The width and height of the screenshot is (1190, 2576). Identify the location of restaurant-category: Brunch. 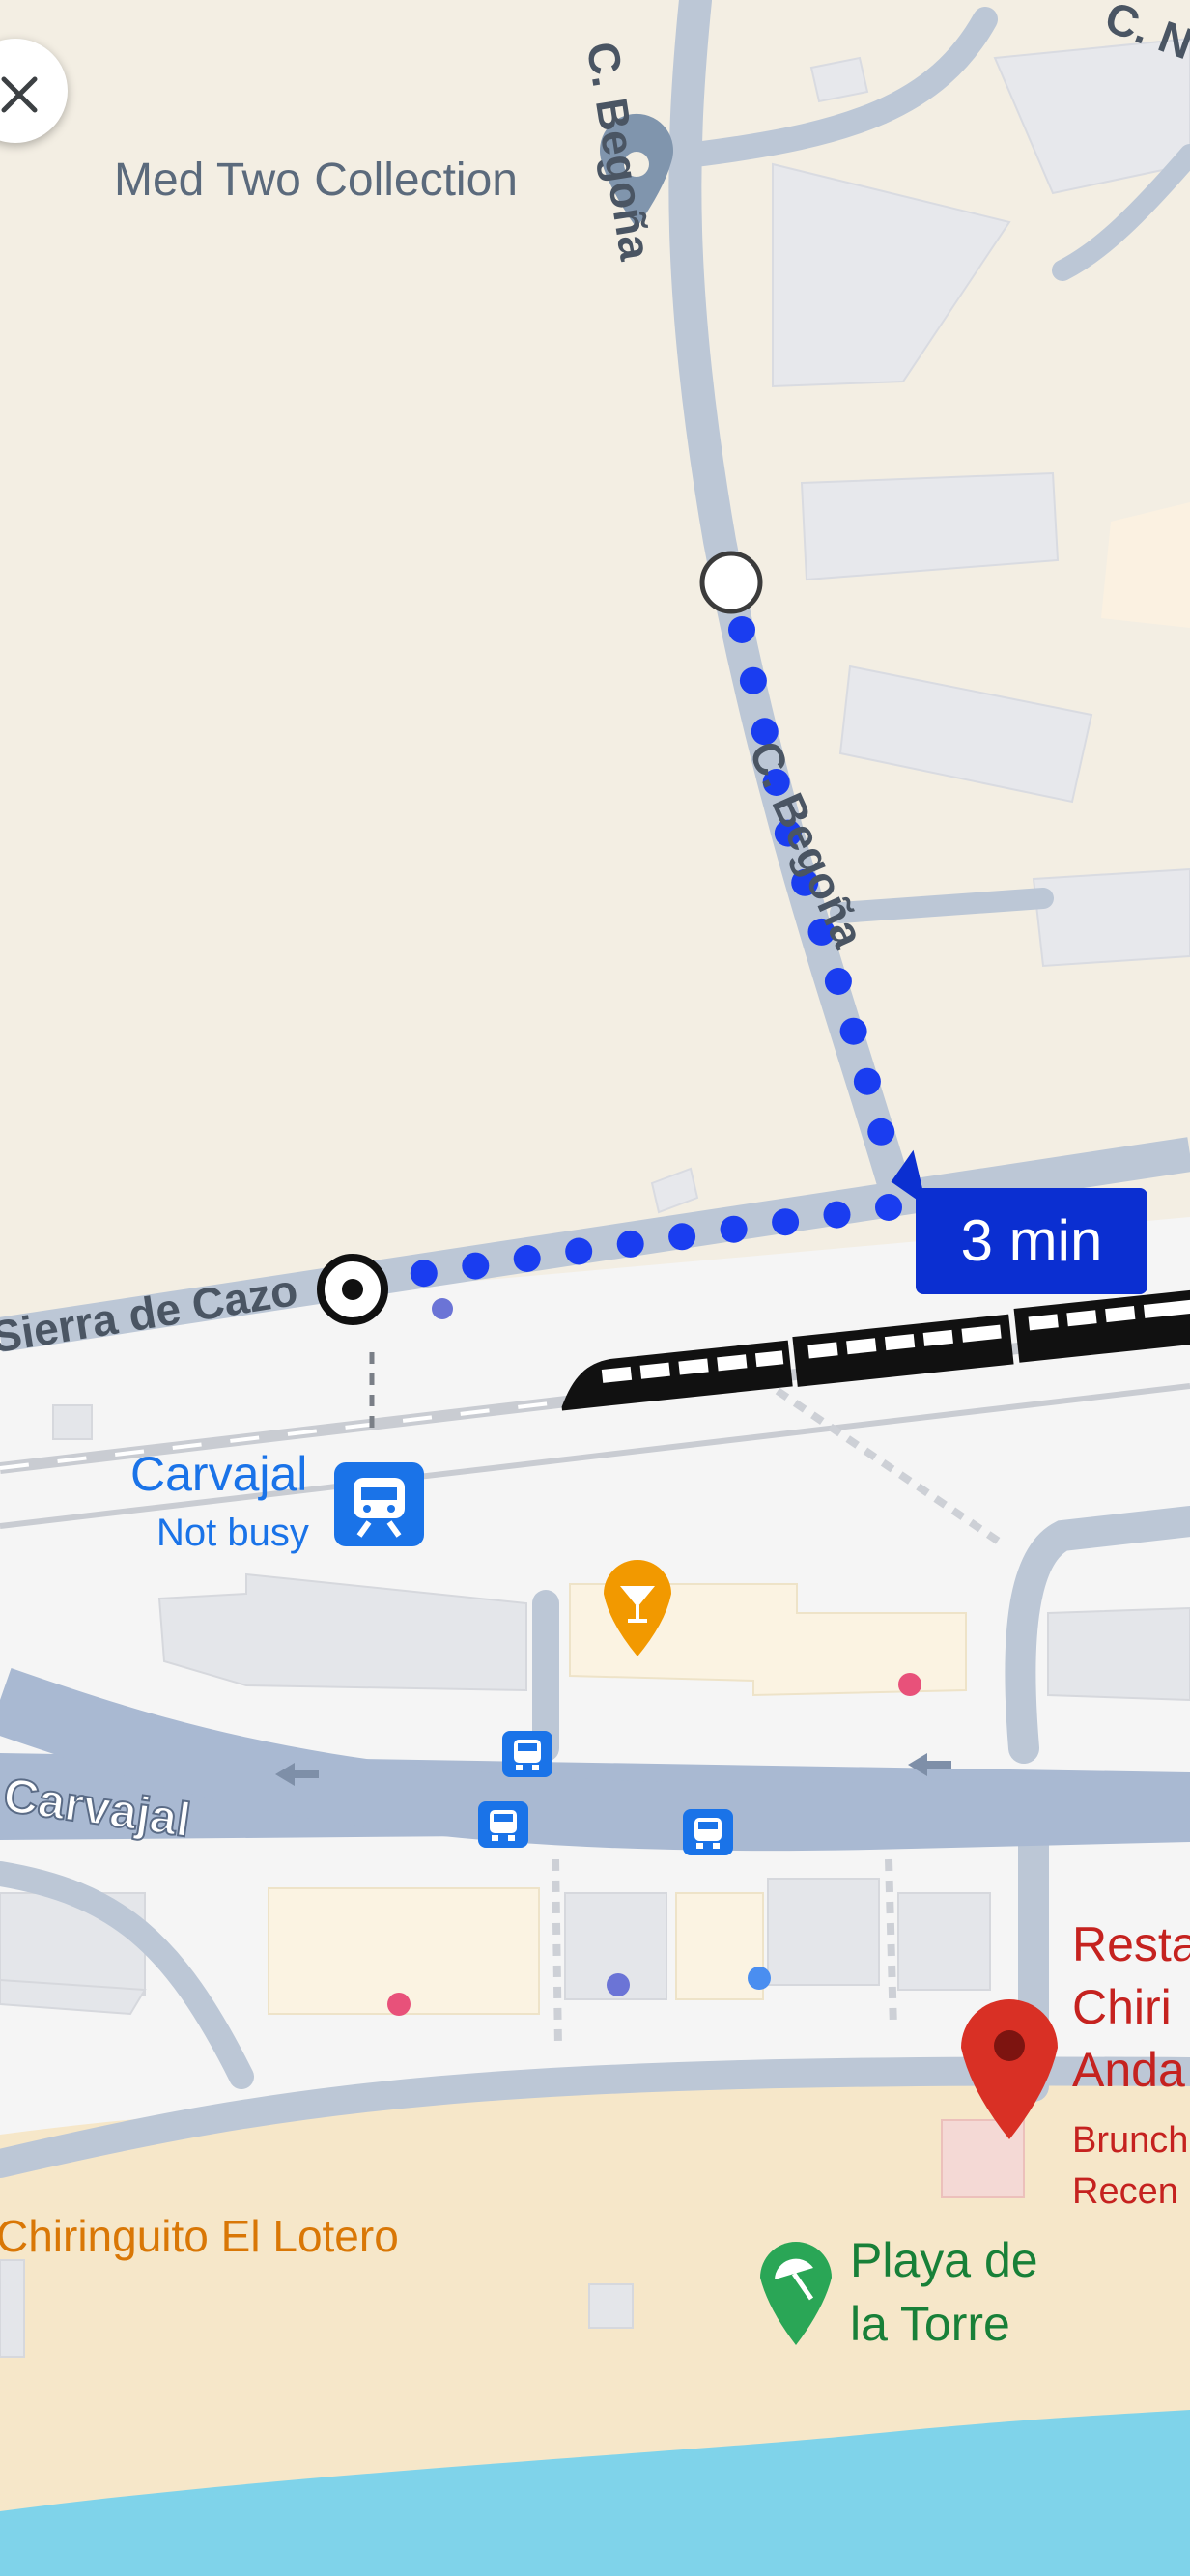
(1131, 2140).